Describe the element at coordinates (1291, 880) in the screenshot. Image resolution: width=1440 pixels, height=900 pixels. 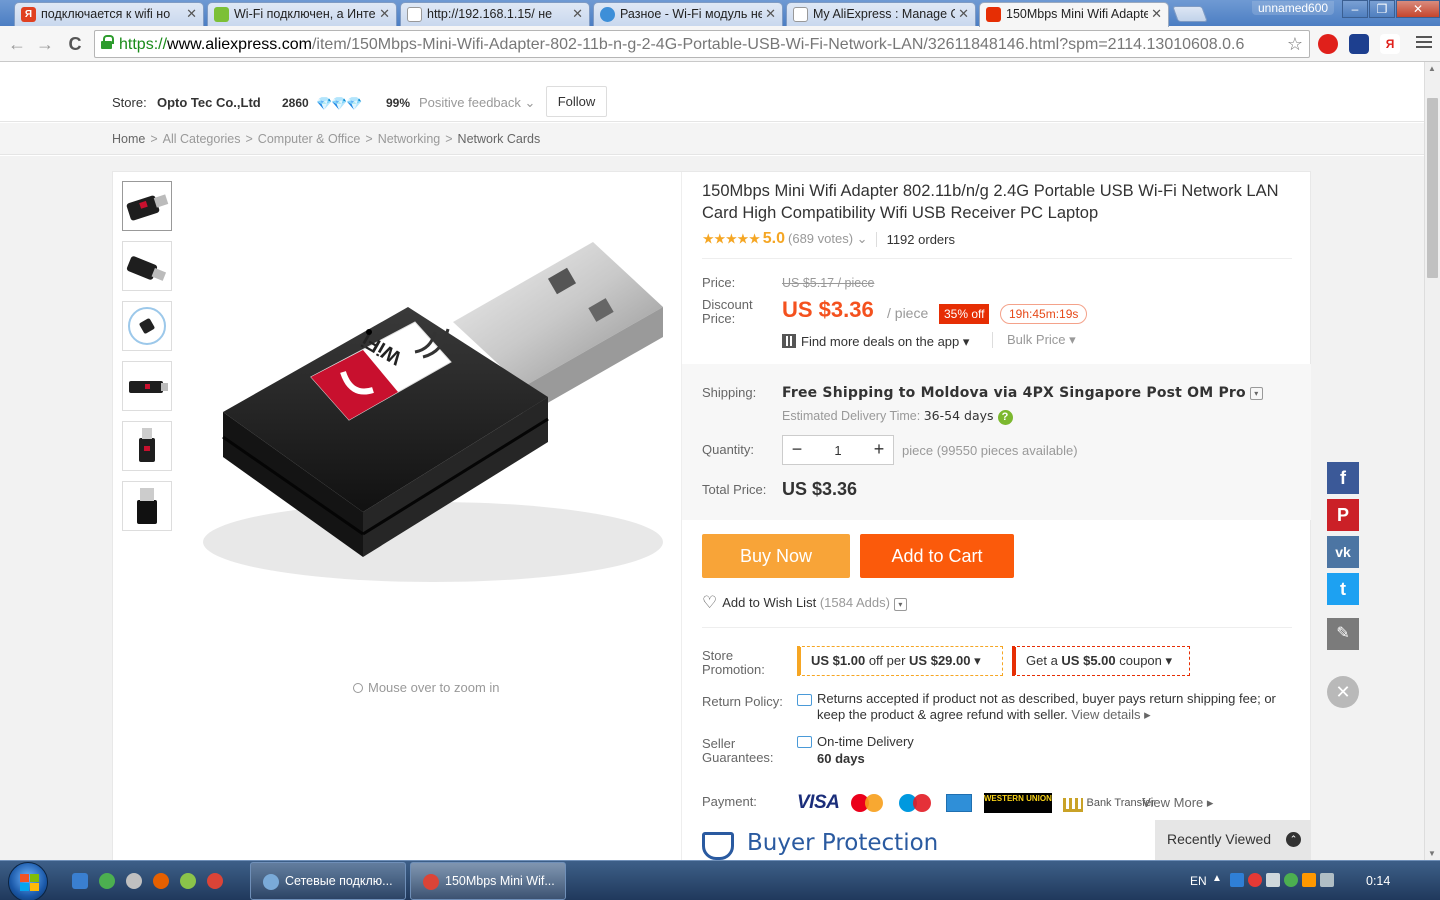
I see `network-tray-icon` at that location.